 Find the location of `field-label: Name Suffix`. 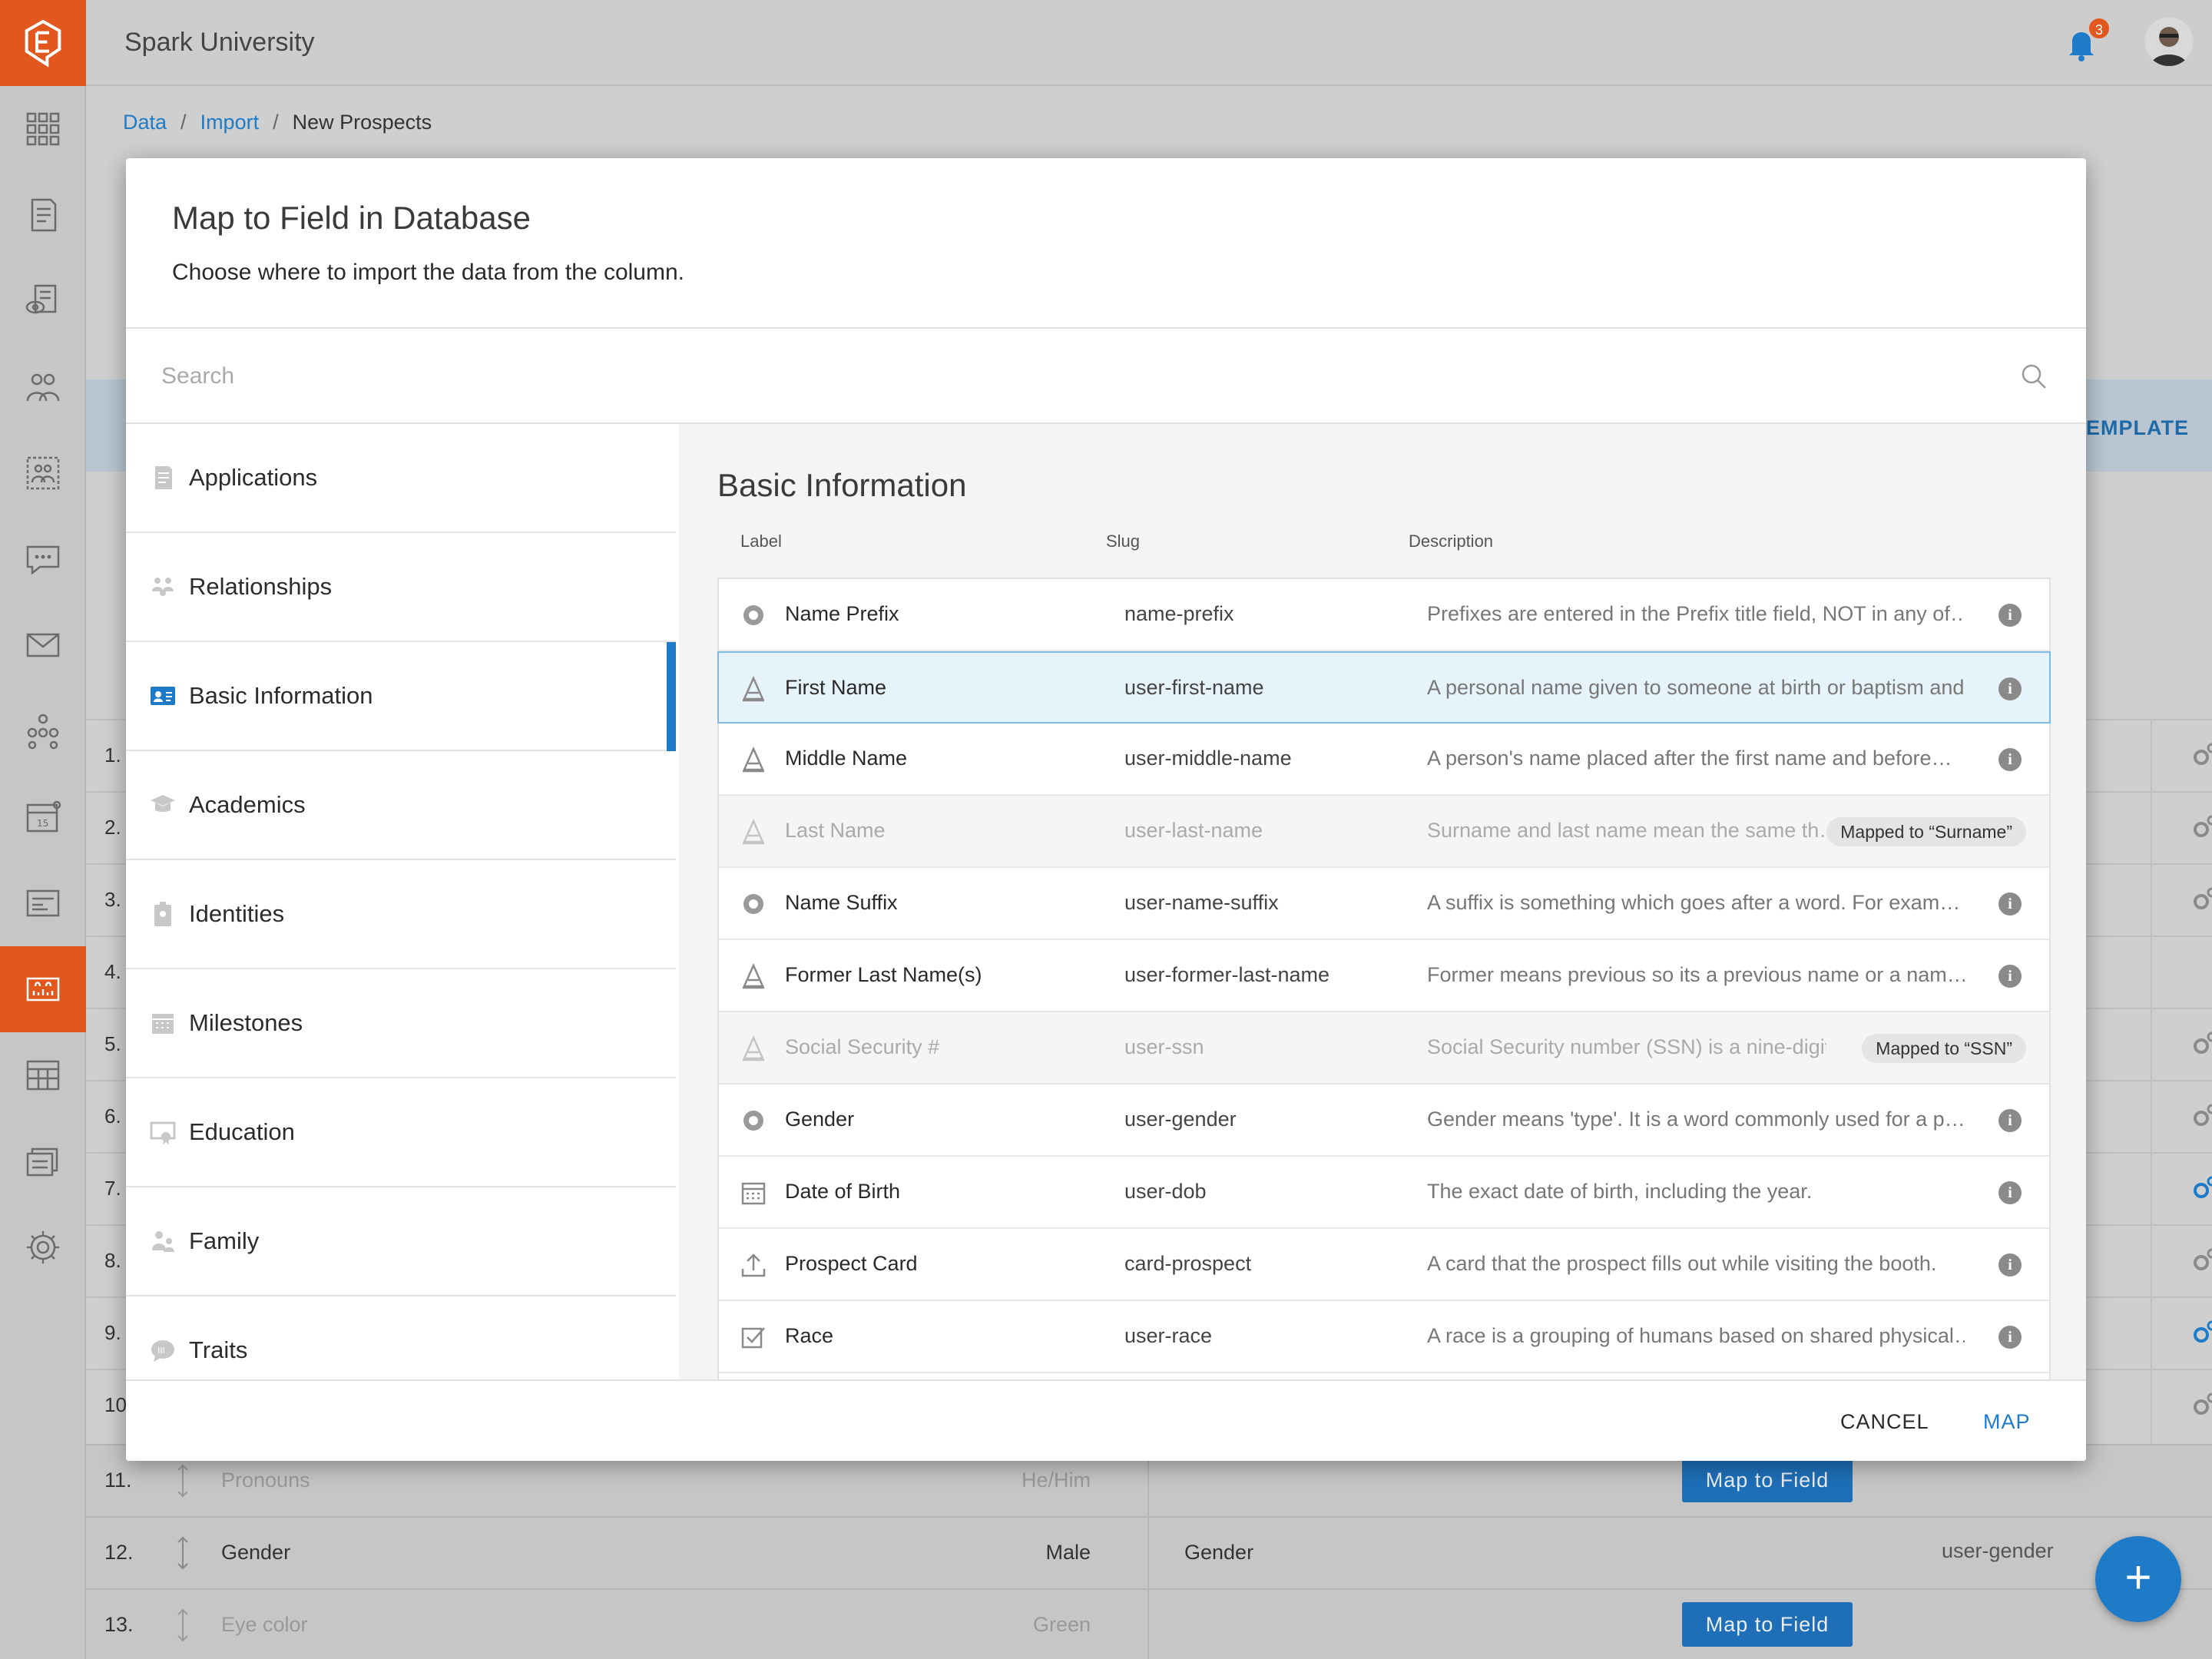

field-label: Name Suffix is located at coordinates (841, 902).